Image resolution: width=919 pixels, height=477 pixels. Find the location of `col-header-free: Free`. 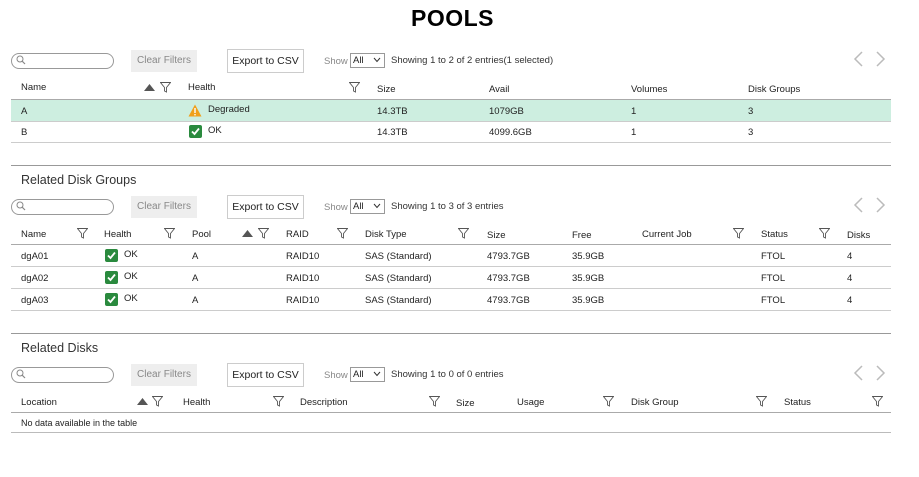

col-header-free: Free is located at coordinates (582, 235).